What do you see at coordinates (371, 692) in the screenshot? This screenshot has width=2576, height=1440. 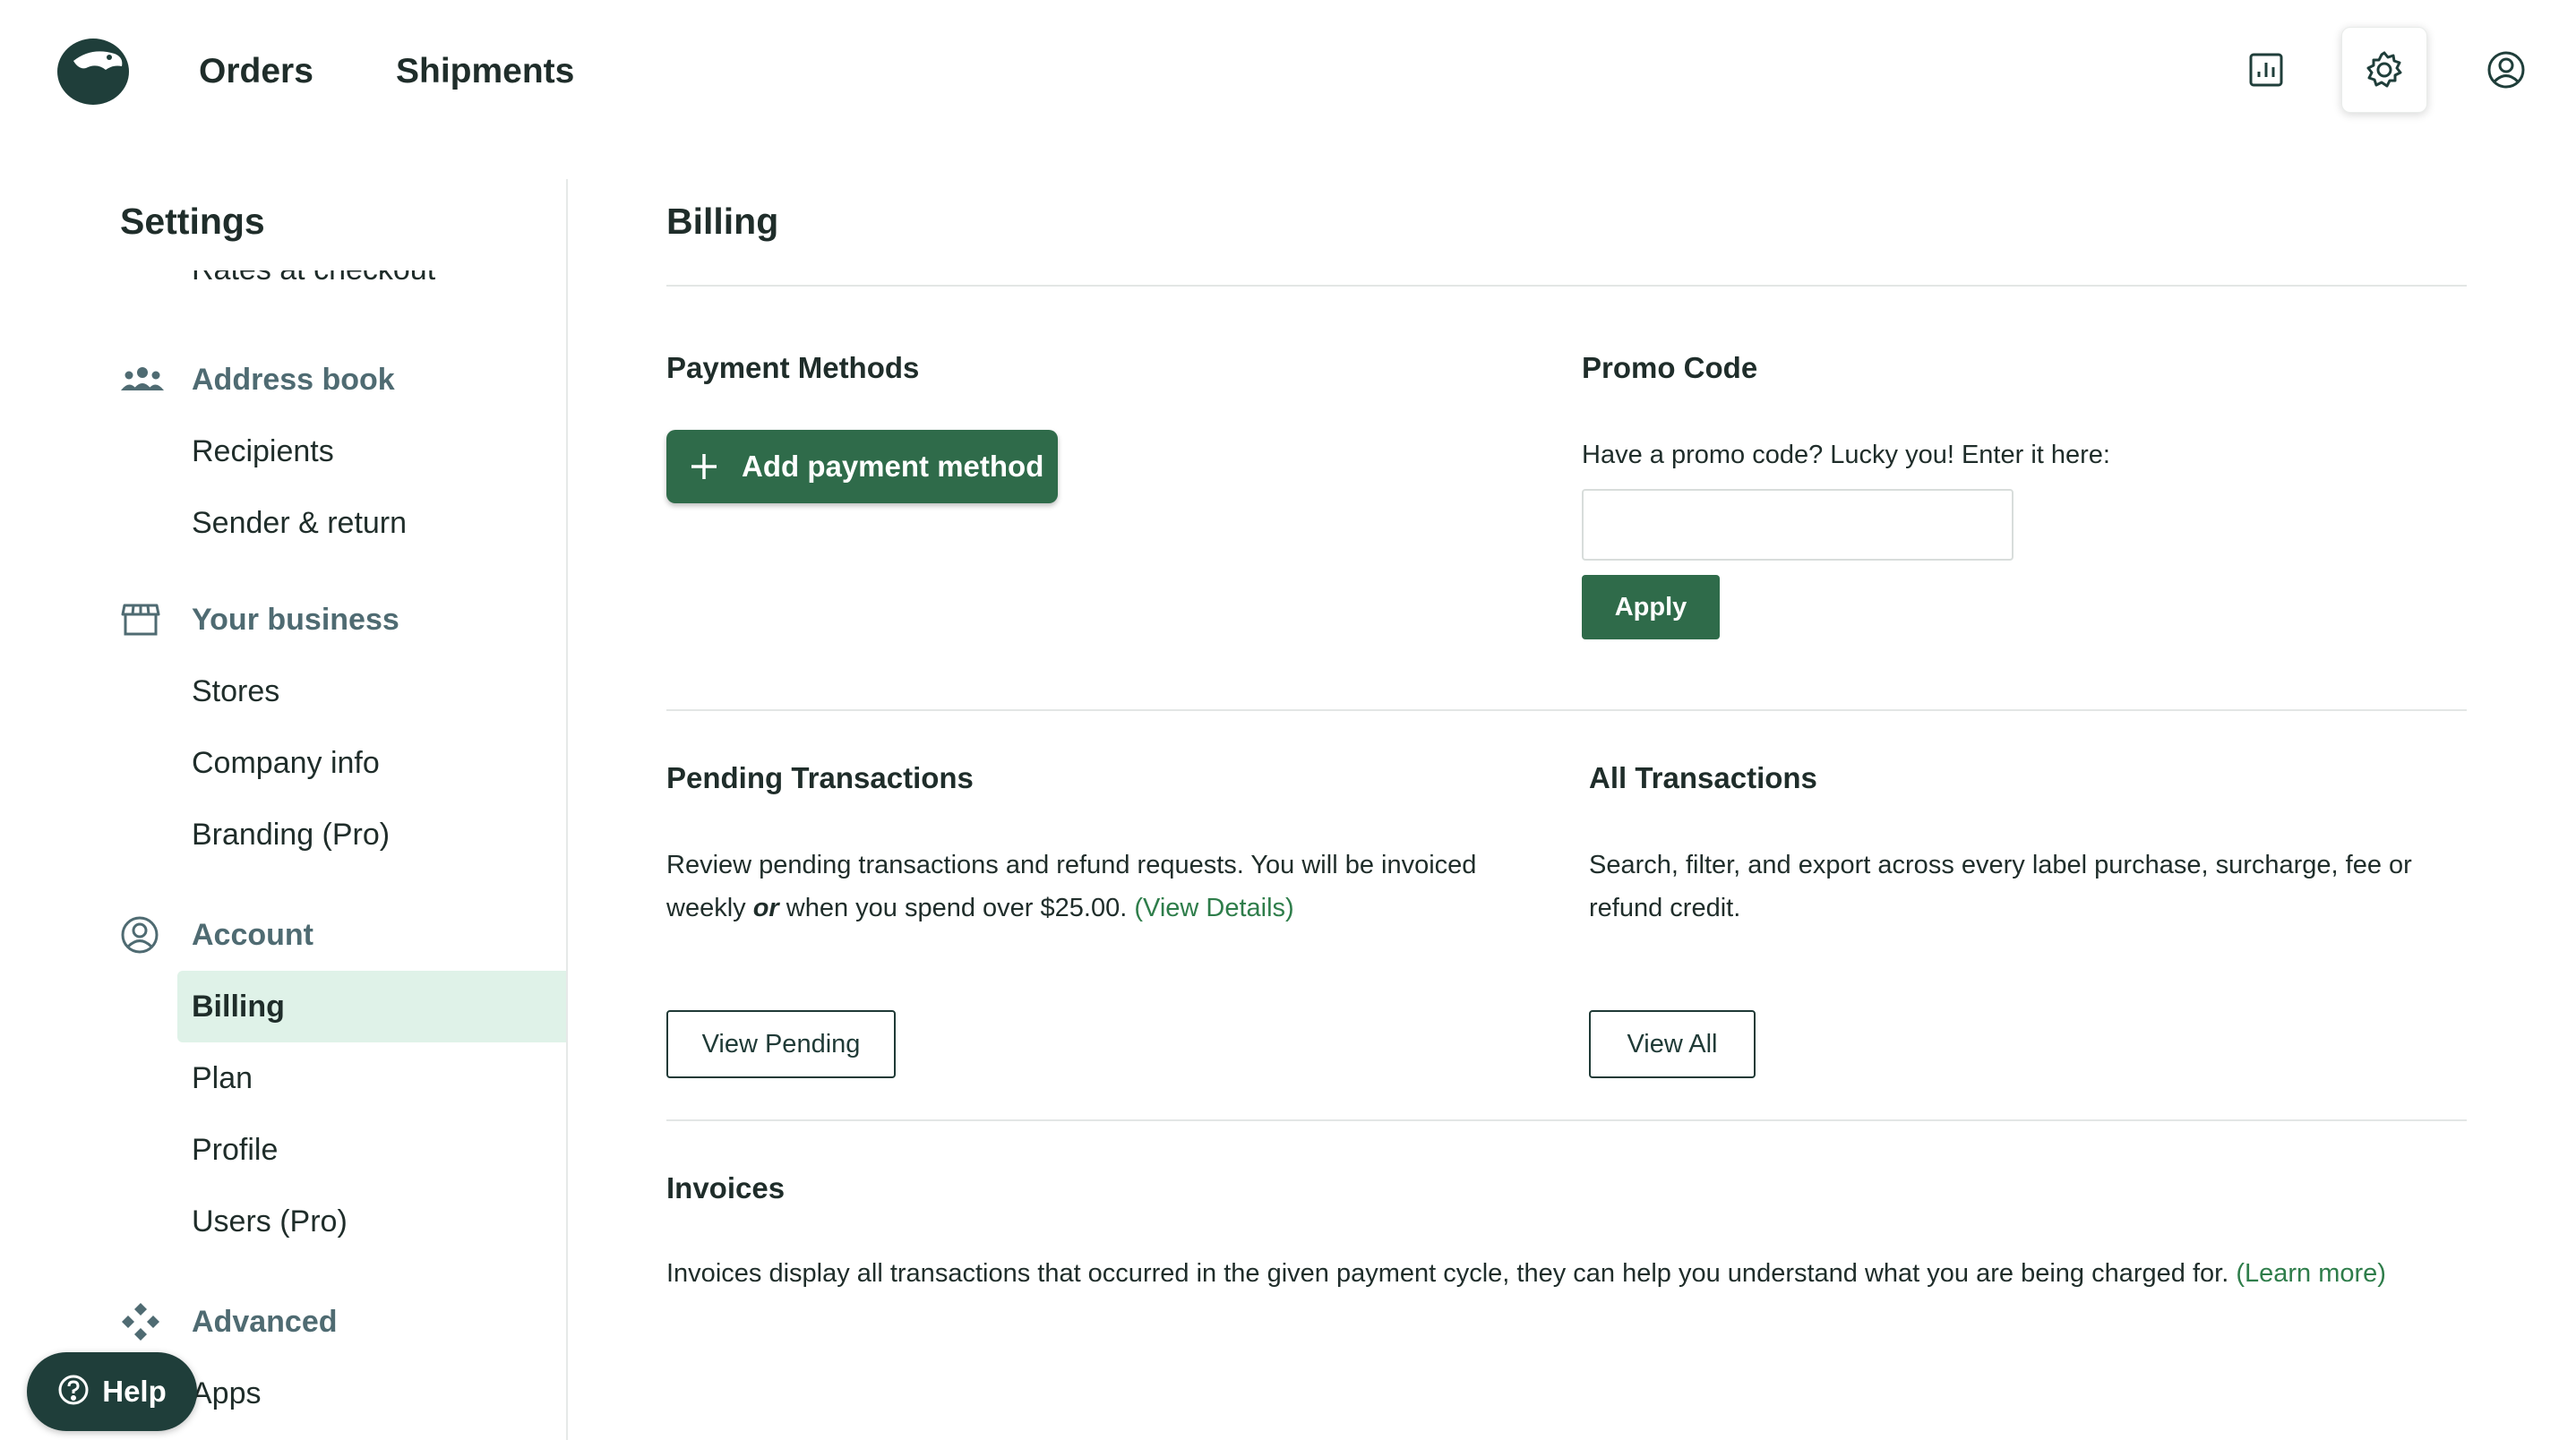 I see `sidebar-item-stores: Stores` at bounding box center [371, 692].